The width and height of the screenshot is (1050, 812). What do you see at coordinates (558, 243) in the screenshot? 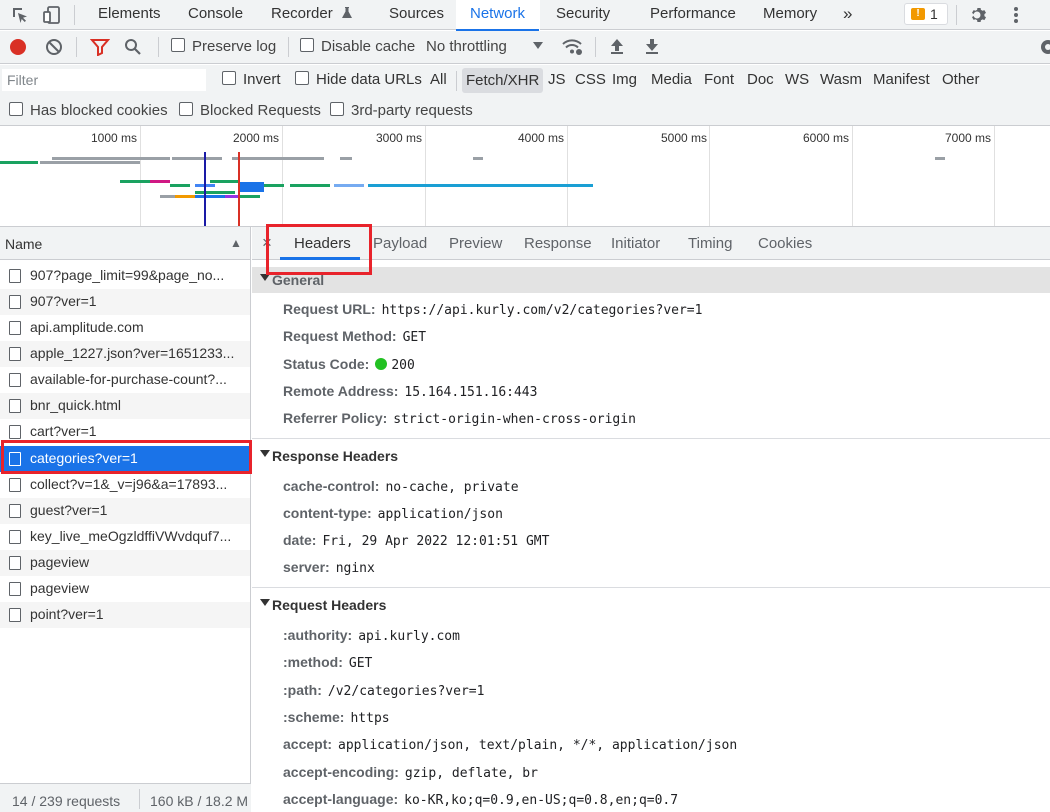
I see `detail-tab-response: Response` at bounding box center [558, 243].